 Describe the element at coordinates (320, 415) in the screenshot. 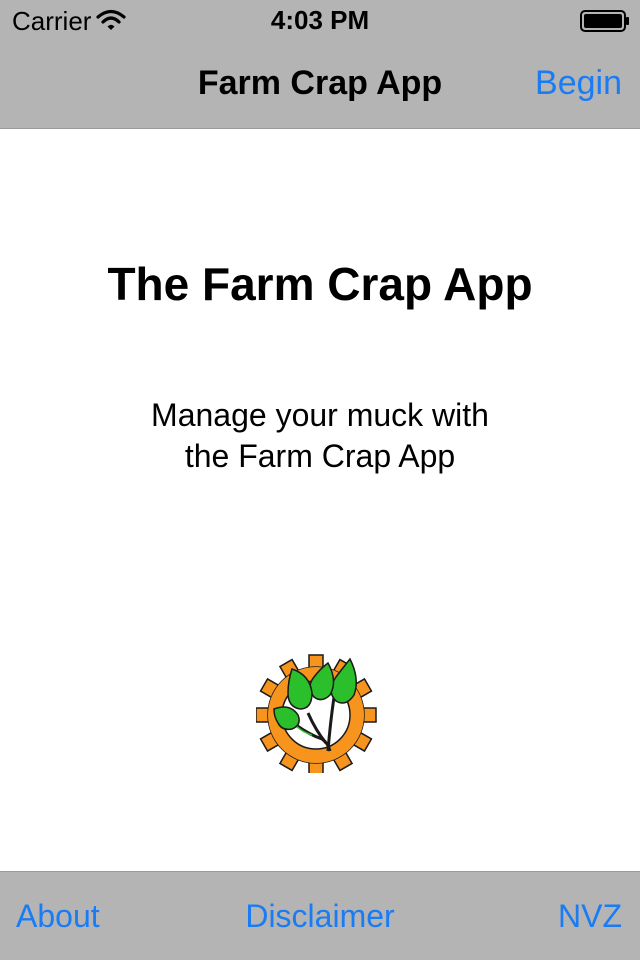

I see `tagline-line-1: Manage your muck with` at that location.